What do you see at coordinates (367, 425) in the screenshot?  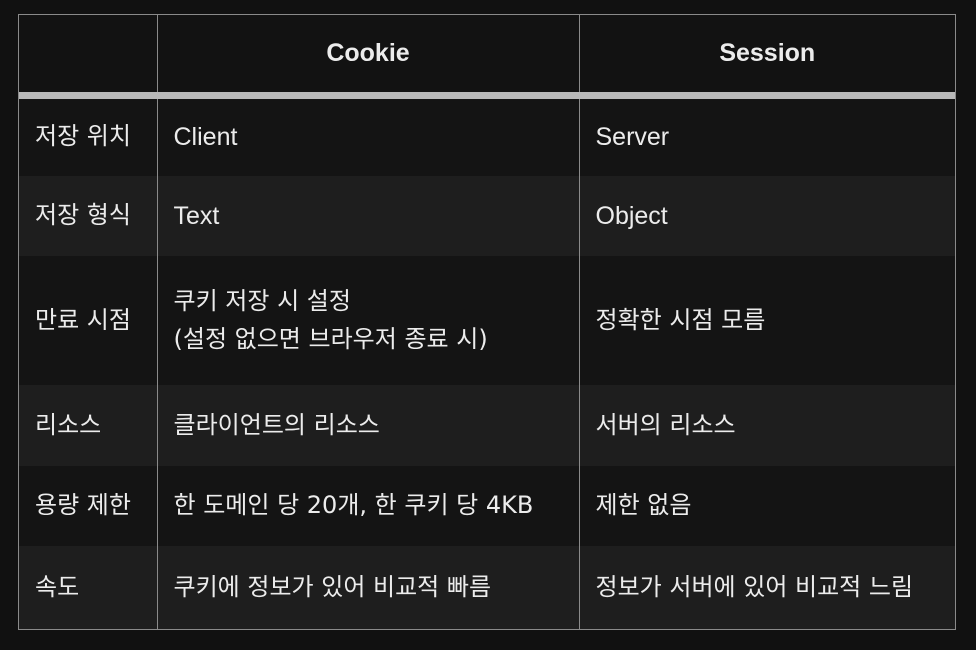 I see `cookie-cell: 클라이언트의 리소스` at bounding box center [367, 425].